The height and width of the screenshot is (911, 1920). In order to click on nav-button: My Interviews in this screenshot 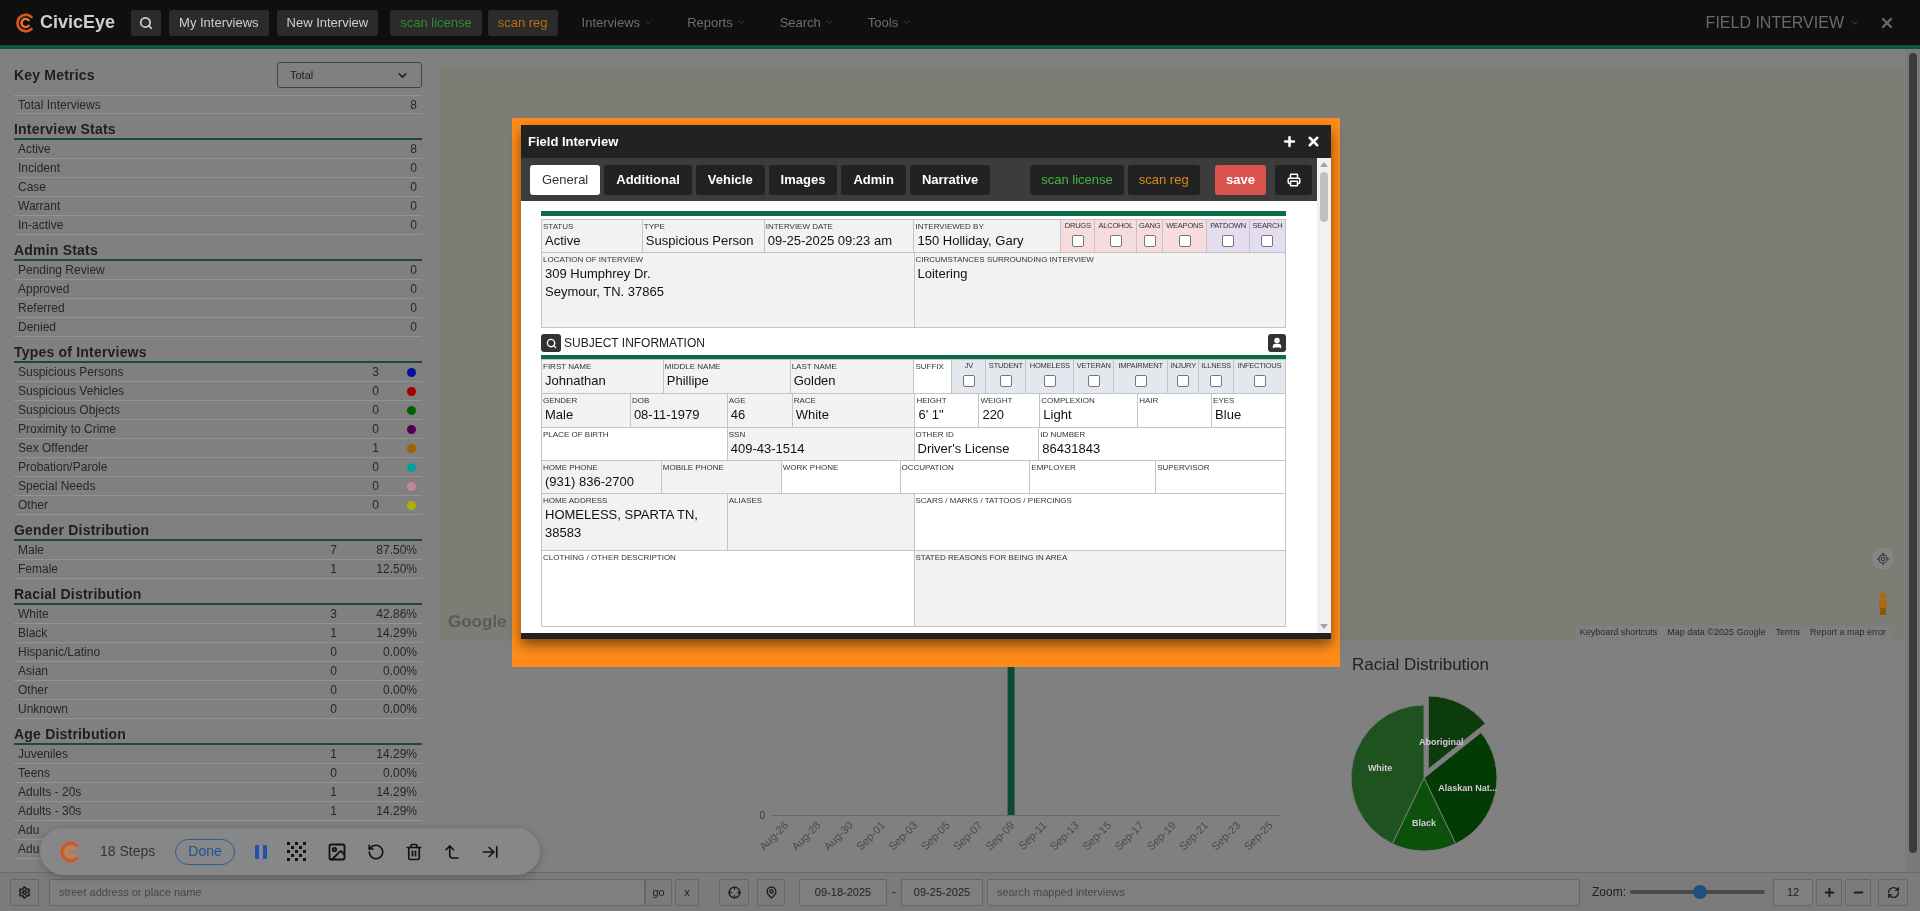, I will do `click(219, 22)`.